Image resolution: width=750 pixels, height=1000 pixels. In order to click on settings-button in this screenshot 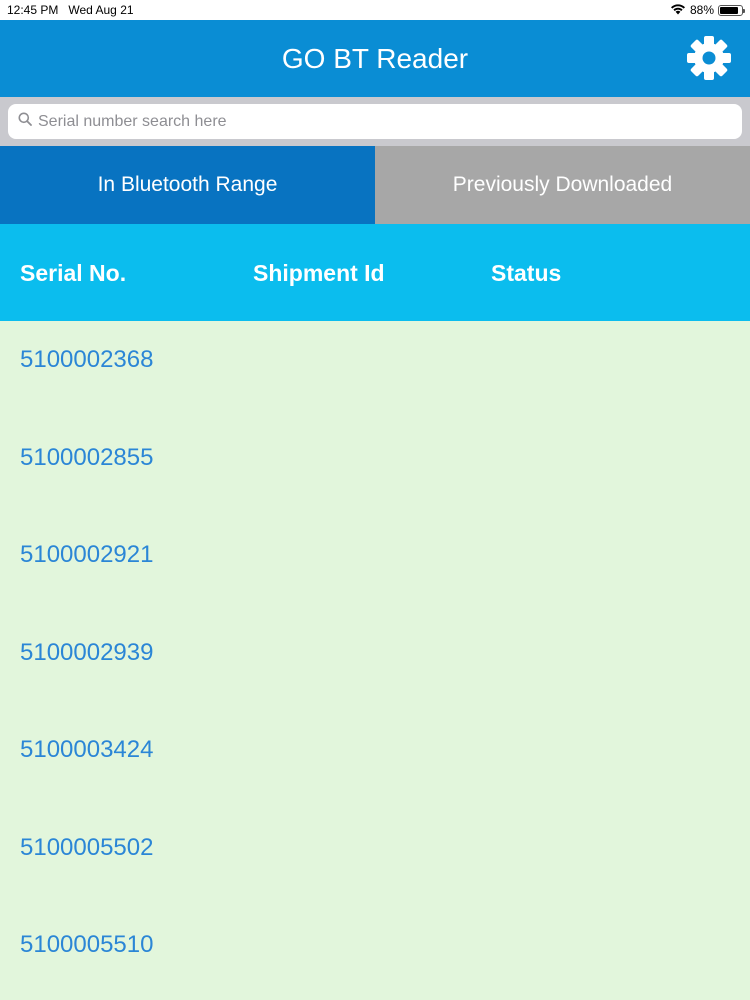, I will do `click(709, 60)`.